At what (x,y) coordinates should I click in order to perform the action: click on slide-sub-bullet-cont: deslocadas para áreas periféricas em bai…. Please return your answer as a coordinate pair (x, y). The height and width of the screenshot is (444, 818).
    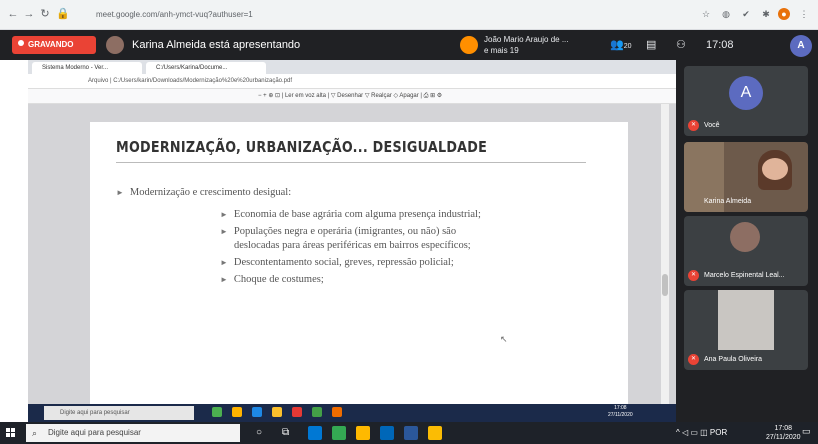
    Looking at the image, I should click on (352, 245).